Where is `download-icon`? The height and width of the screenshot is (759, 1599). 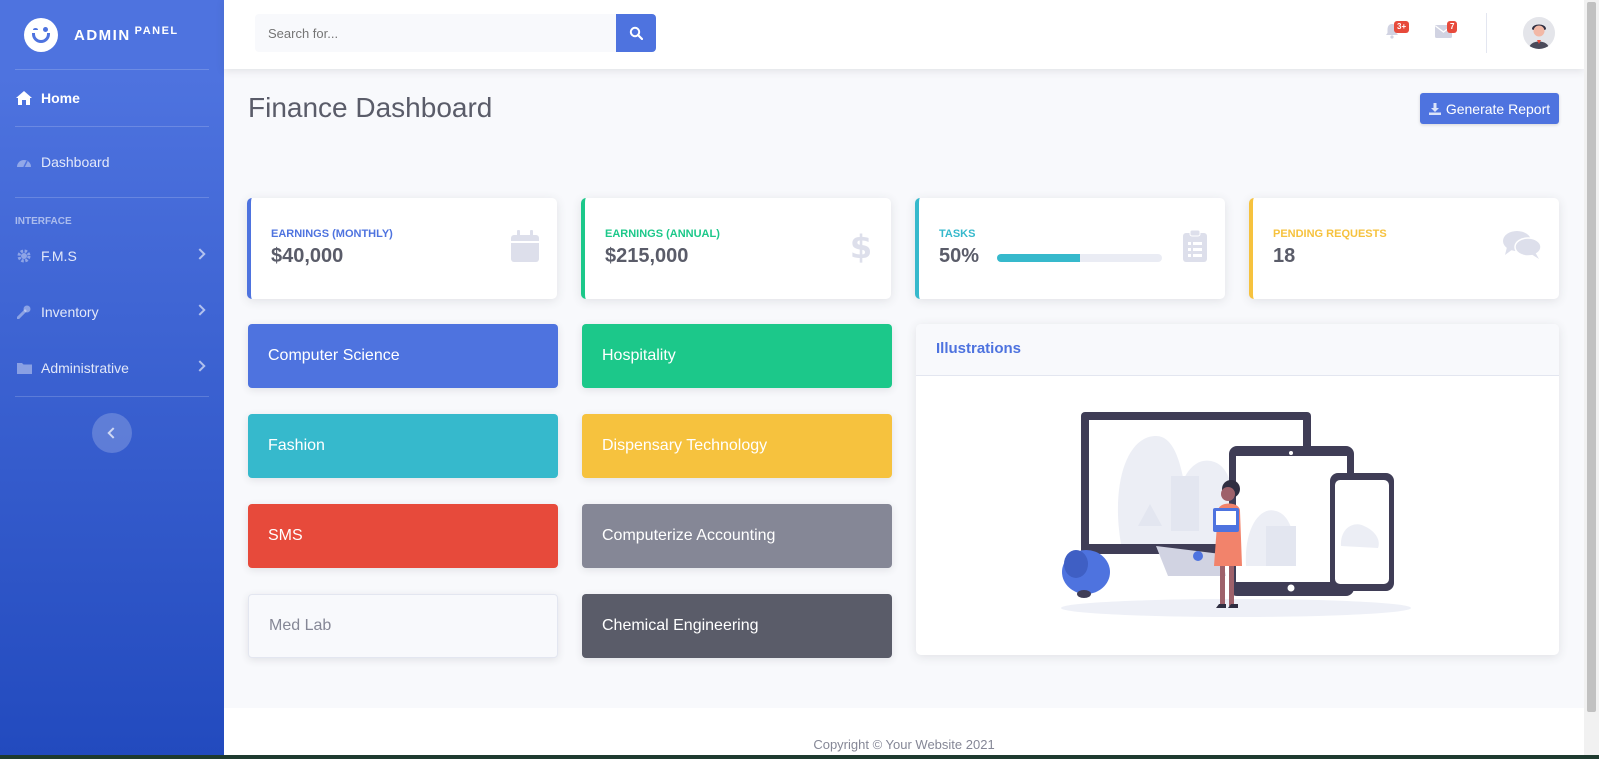 download-icon is located at coordinates (1434, 108).